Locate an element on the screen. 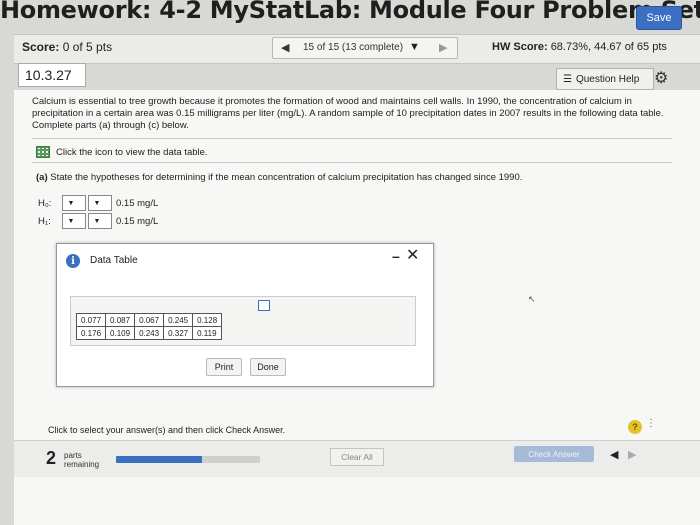 This screenshot has height=525, width=700. data-table-link-text: Click the icon to view the data table. is located at coordinates (132, 152).